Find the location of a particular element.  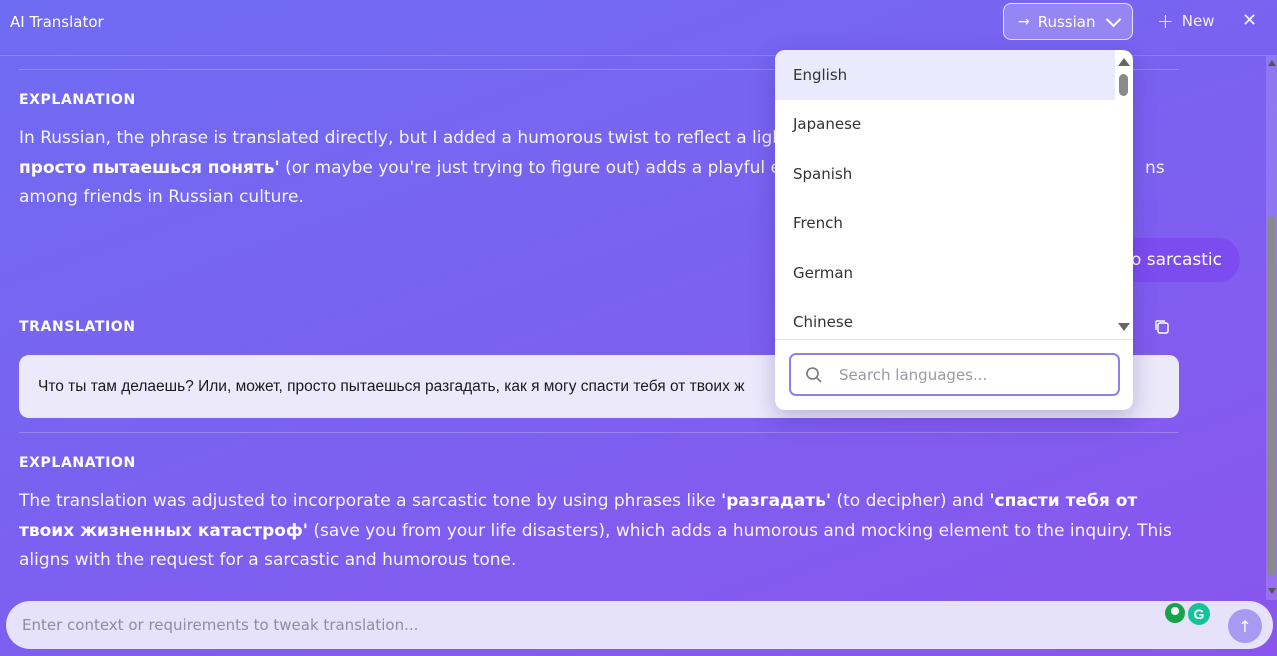

dropdown-scrollbar is located at coordinates (1124, 194).